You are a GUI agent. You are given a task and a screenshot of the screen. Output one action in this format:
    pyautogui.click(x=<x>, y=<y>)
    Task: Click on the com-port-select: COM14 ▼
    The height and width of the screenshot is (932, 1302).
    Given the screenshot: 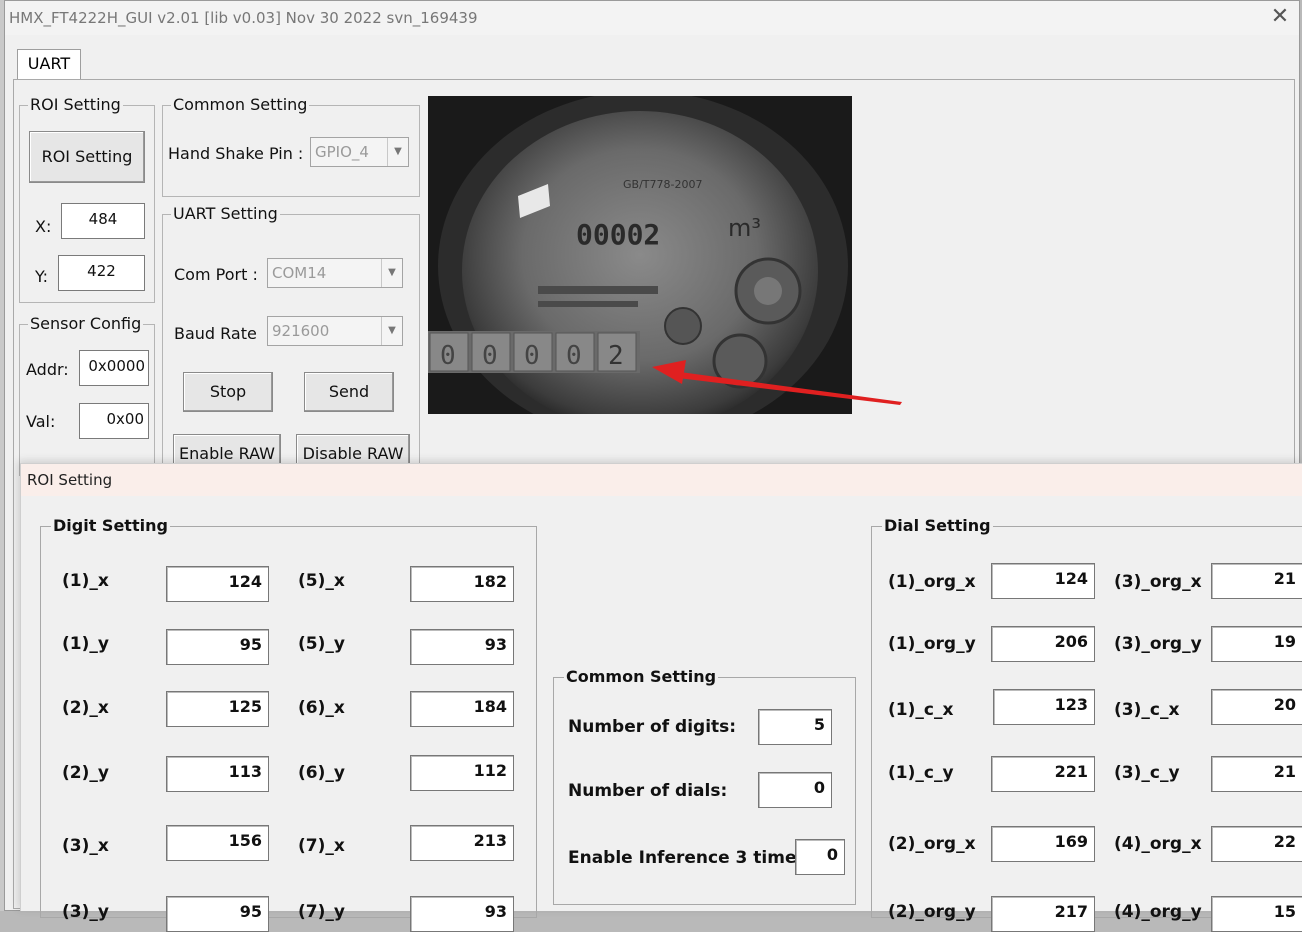 What is the action you would take?
    pyautogui.click(x=335, y=273)
    